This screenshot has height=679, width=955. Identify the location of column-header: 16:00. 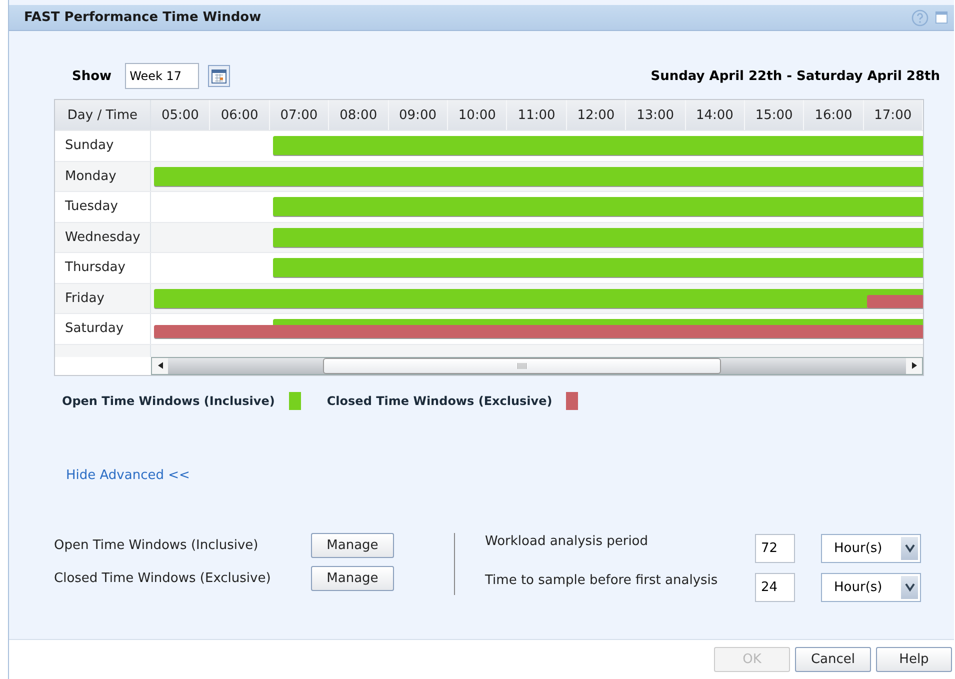
(834, 115).